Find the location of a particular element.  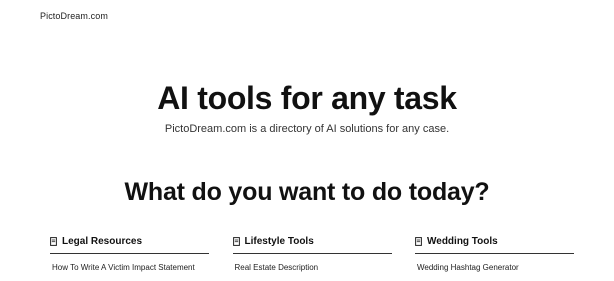

category-header: Lifestyle Tools is located at coordinates (312, 245).